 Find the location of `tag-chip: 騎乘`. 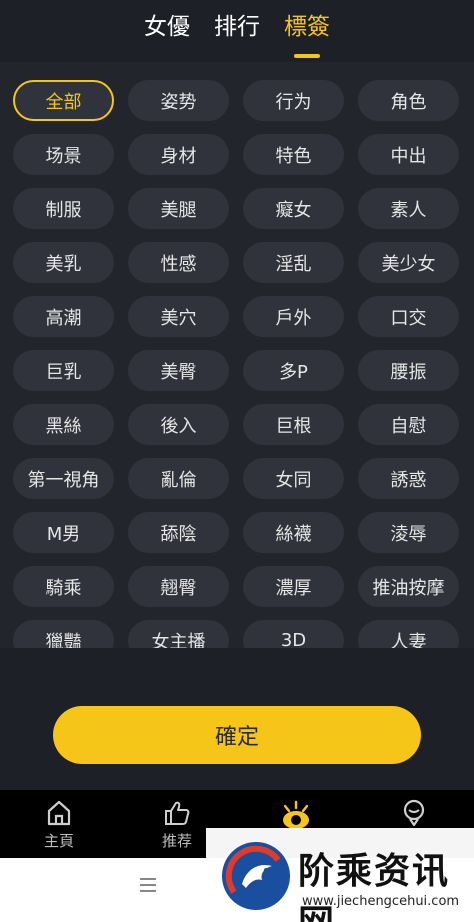

tag-chip: 騎乘 is located at coordinates (63, 586).